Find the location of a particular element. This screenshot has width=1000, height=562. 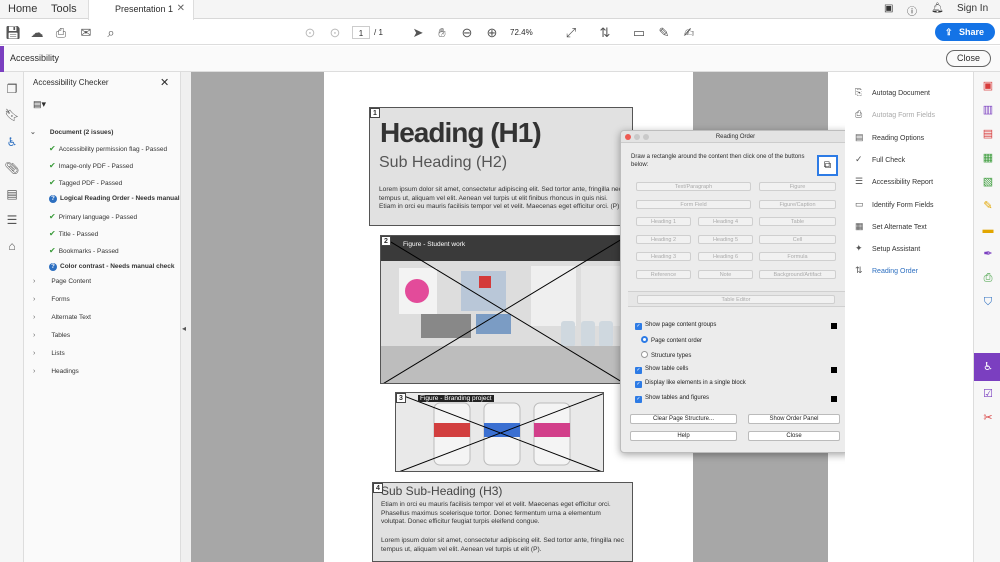

save-icon: 💾︎ is located at coordinates (13, 33).